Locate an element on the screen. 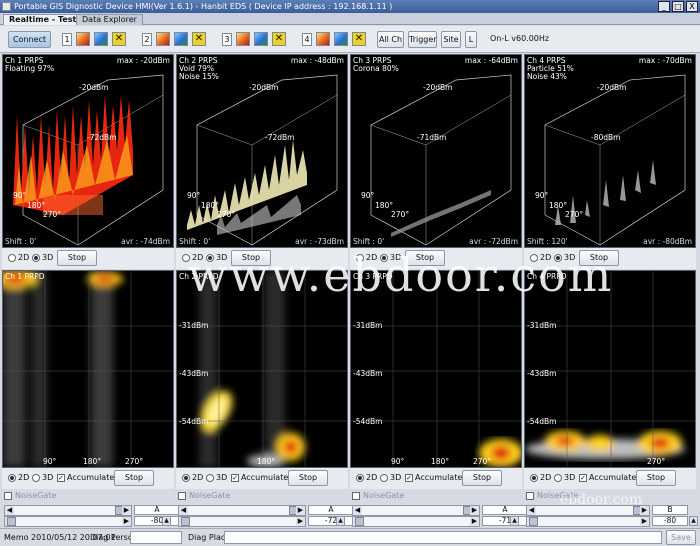 The image size is (700, 546). ch1-prpd-x-180: 180° is located at coordinates (92, 461).